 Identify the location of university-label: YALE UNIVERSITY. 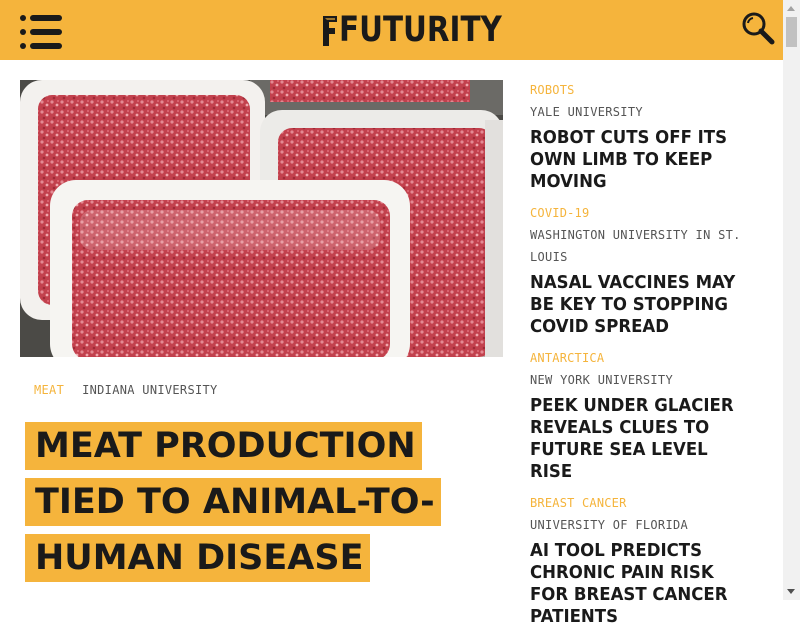
(586, 112).